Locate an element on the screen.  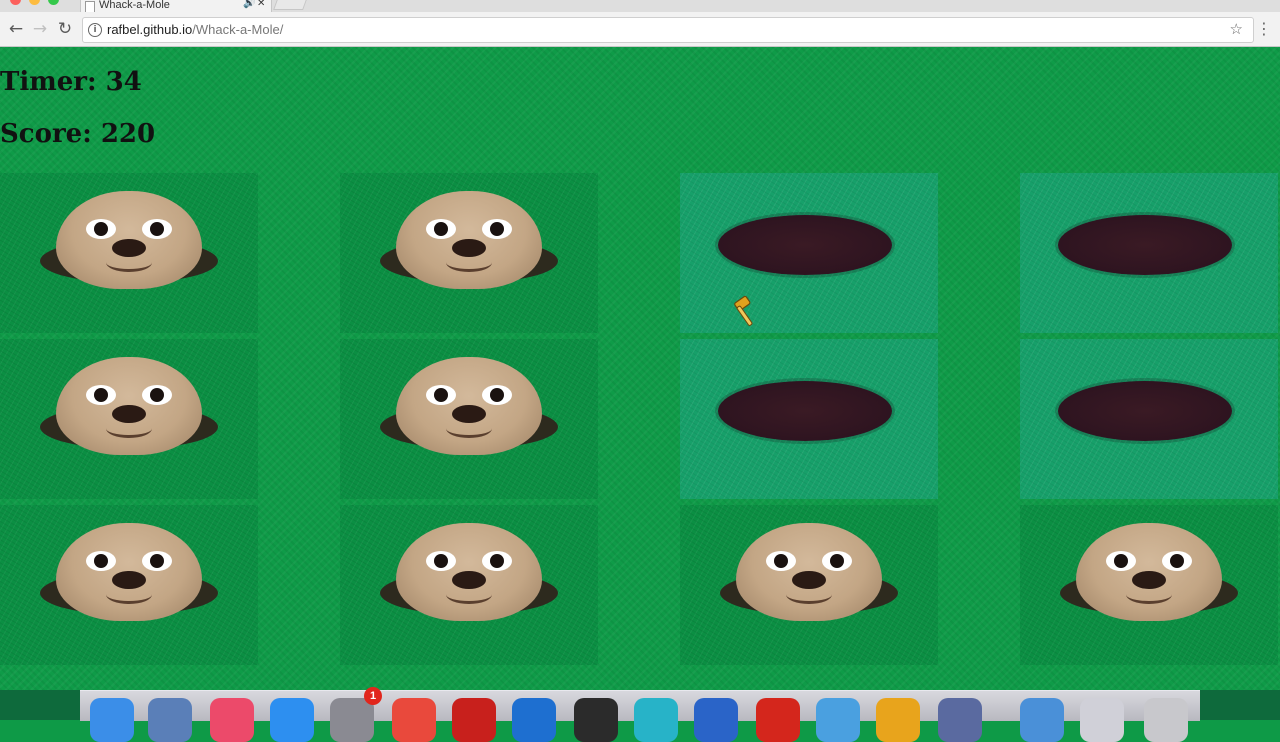
mole-cell-r2-c3 is located at coordinates (809, 419).